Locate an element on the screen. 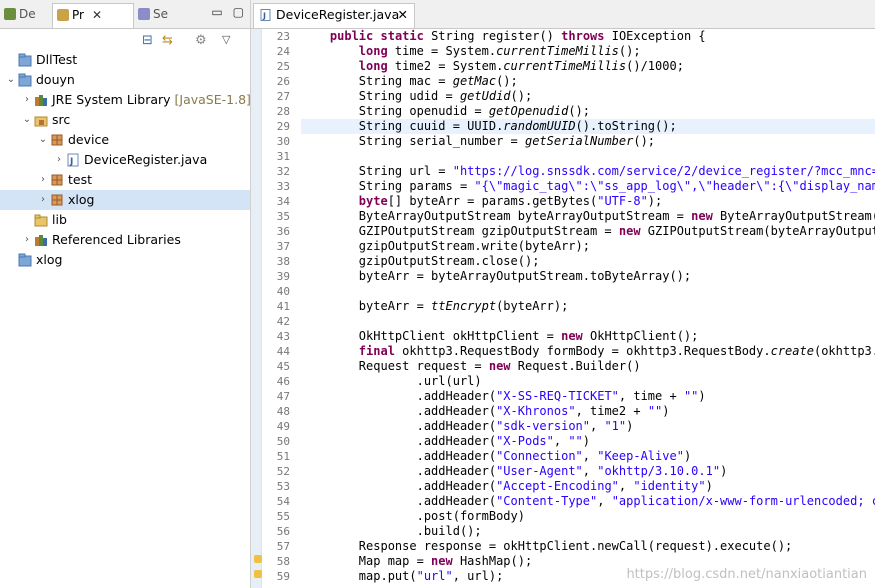 The image size is (875, 588). tree-node-label: src is located at coordinates (61, 120).